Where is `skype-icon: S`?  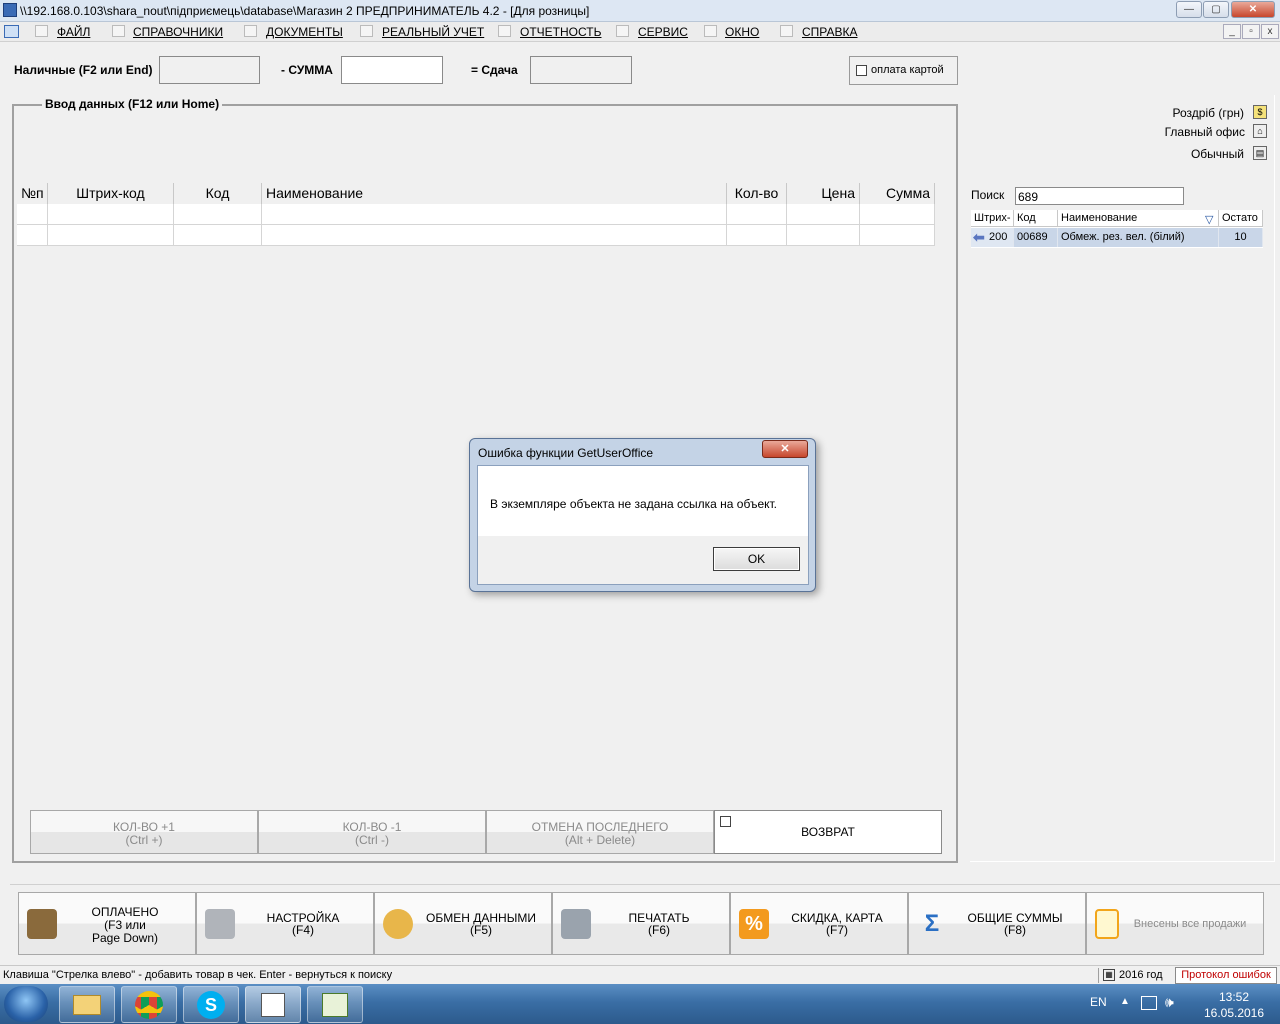 skype-icon: S is located at coordinates (211, 1004).